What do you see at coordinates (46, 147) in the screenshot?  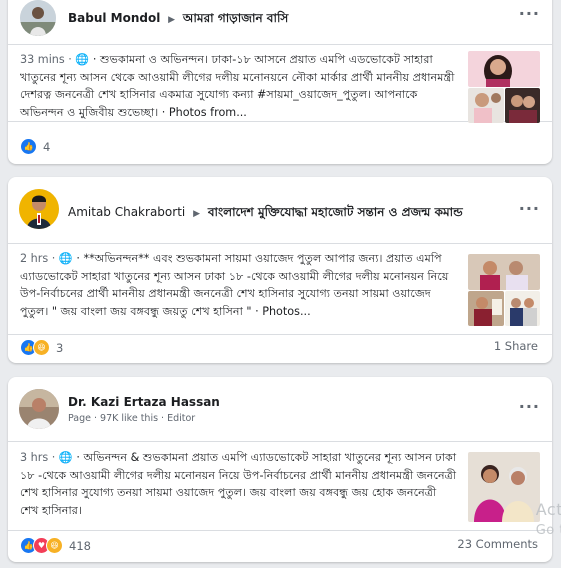 I see `reaction-count: 4` at bounding box center [46, 147].